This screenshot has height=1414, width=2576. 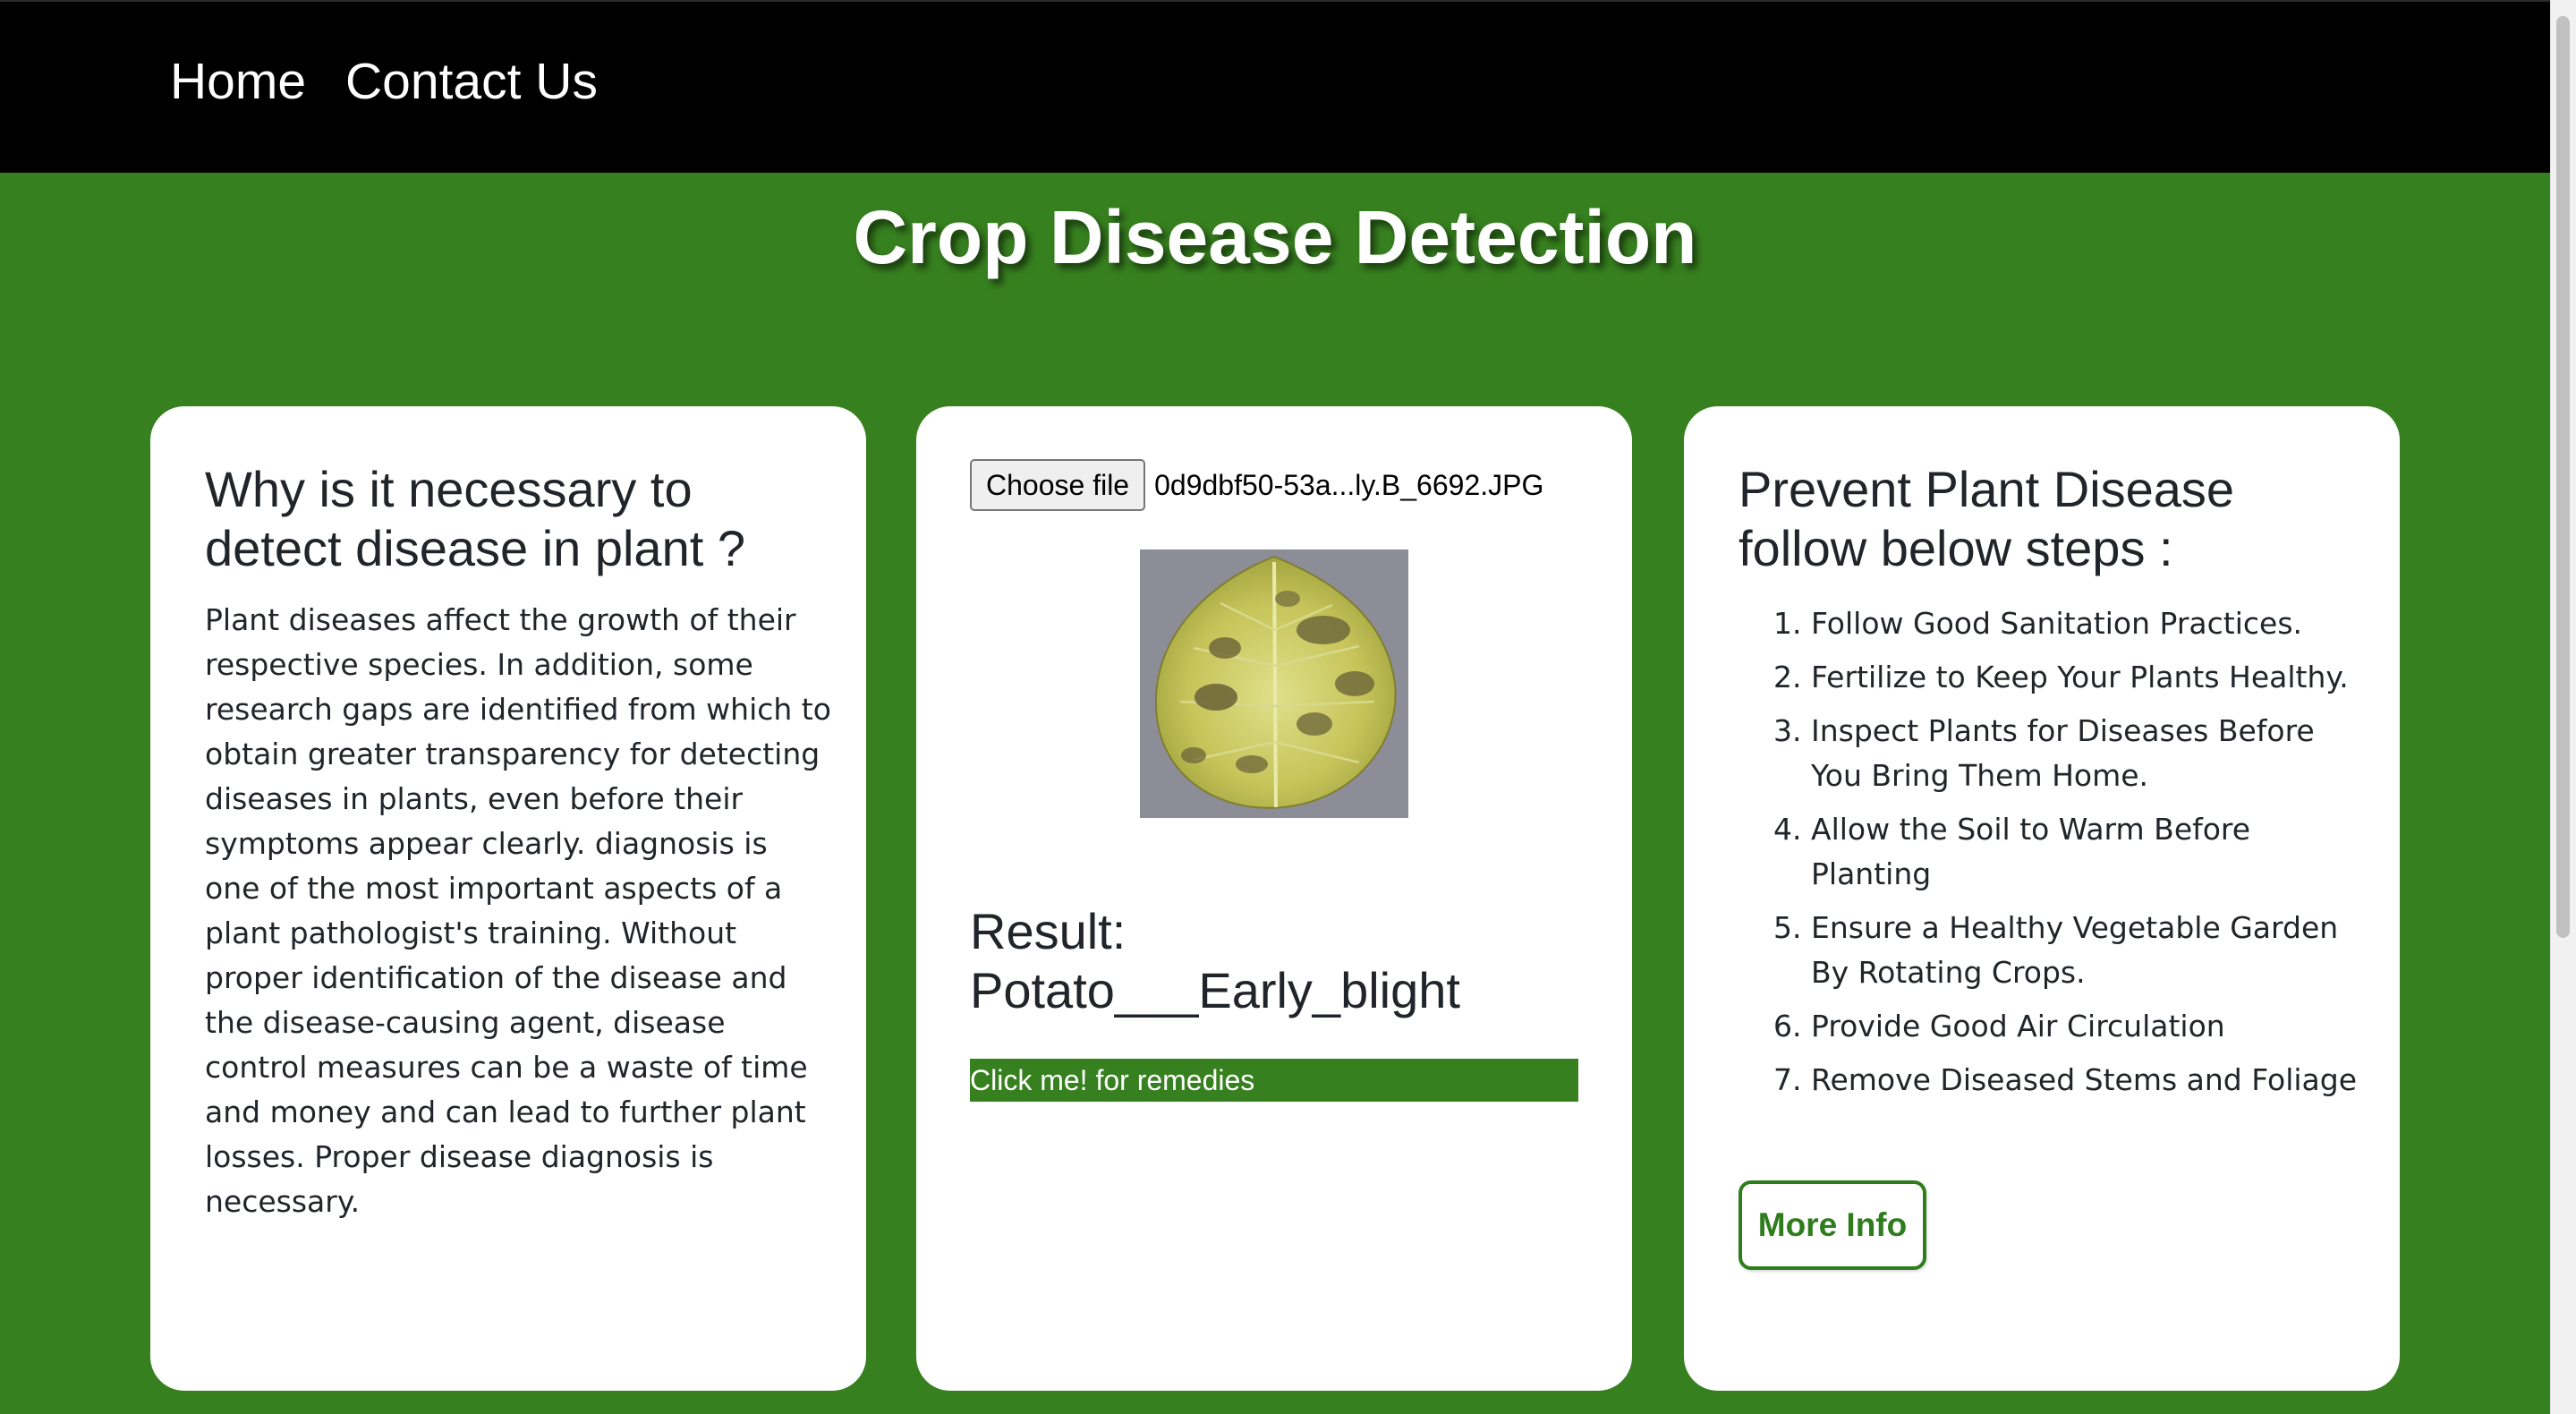 What do you see at coordinates (1349, 484) in the screenshot?
I see `selected-file-name: 0d9dbf50-53a...ly.B_6692.JPG` at bounding box center [1349, 484].